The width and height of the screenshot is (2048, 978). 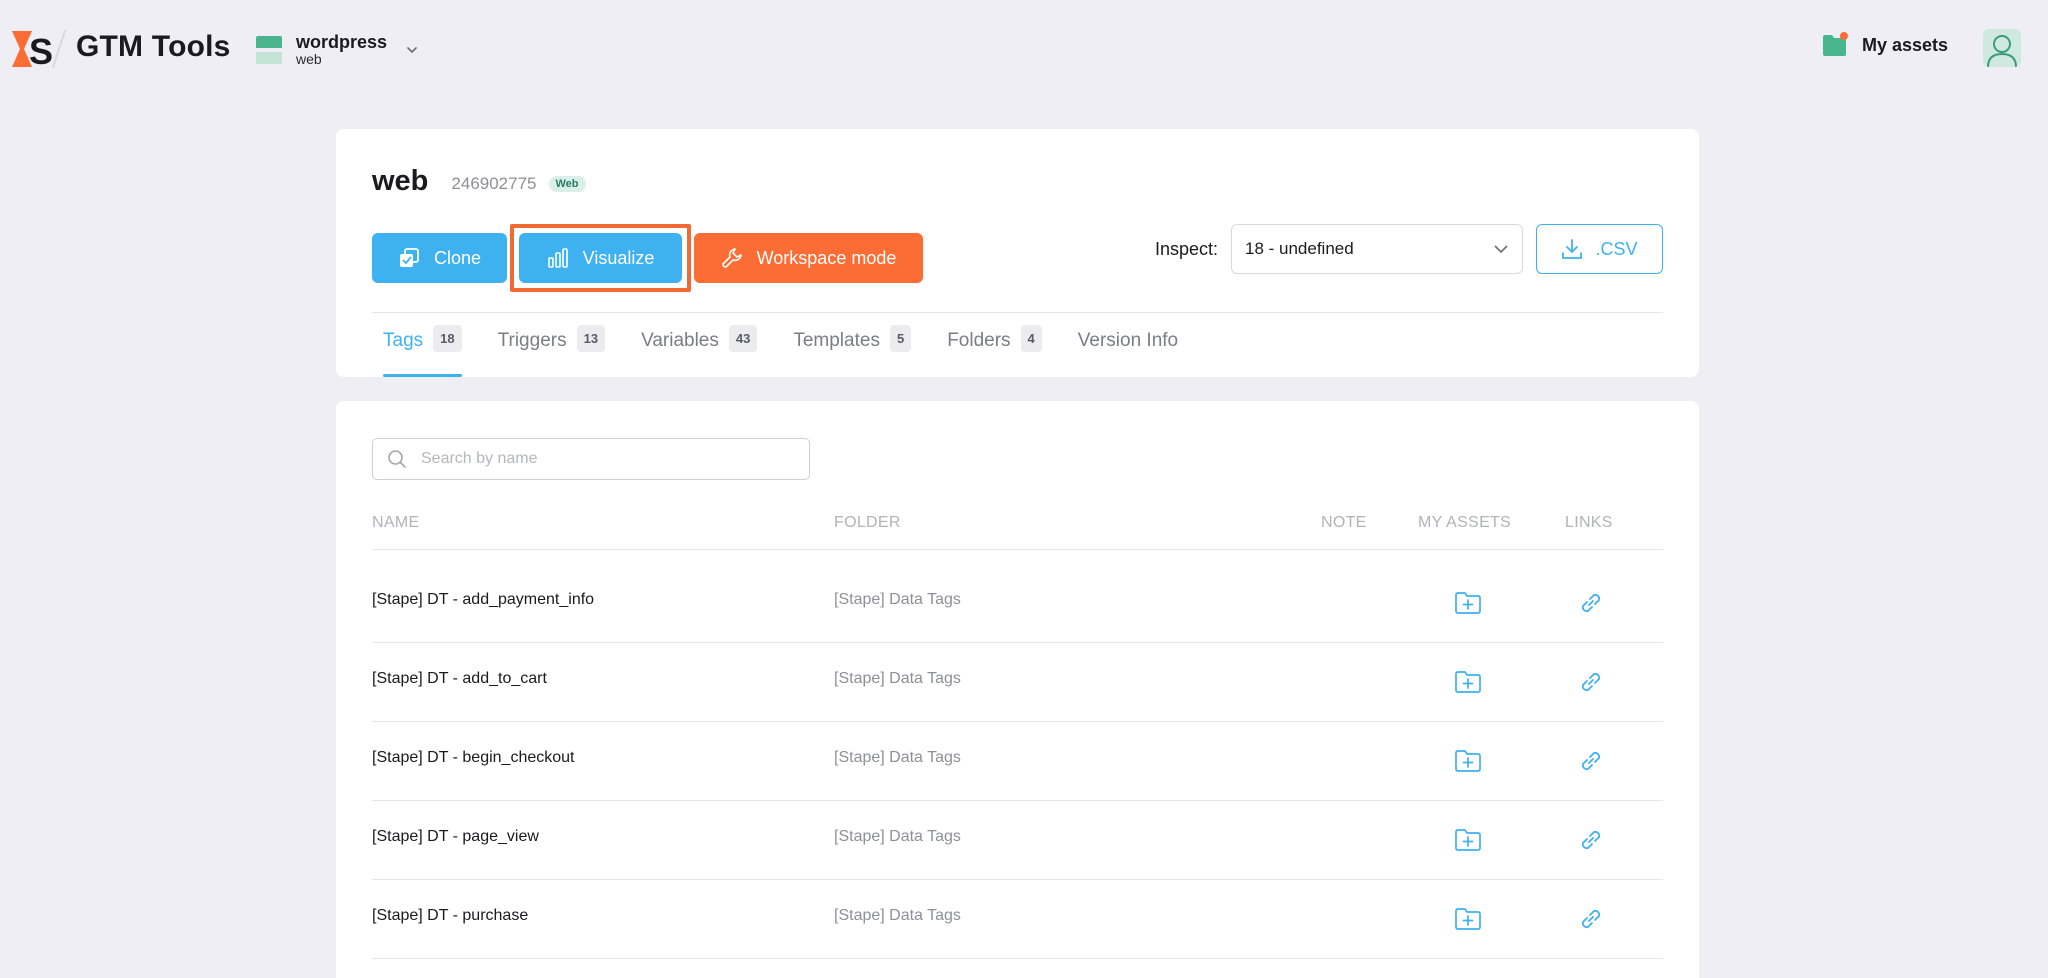 What do you see at coordinates (1128, 351) in the screenshot?
I see `tab-version-info: Version Info` at bounding box center [1128, 351].